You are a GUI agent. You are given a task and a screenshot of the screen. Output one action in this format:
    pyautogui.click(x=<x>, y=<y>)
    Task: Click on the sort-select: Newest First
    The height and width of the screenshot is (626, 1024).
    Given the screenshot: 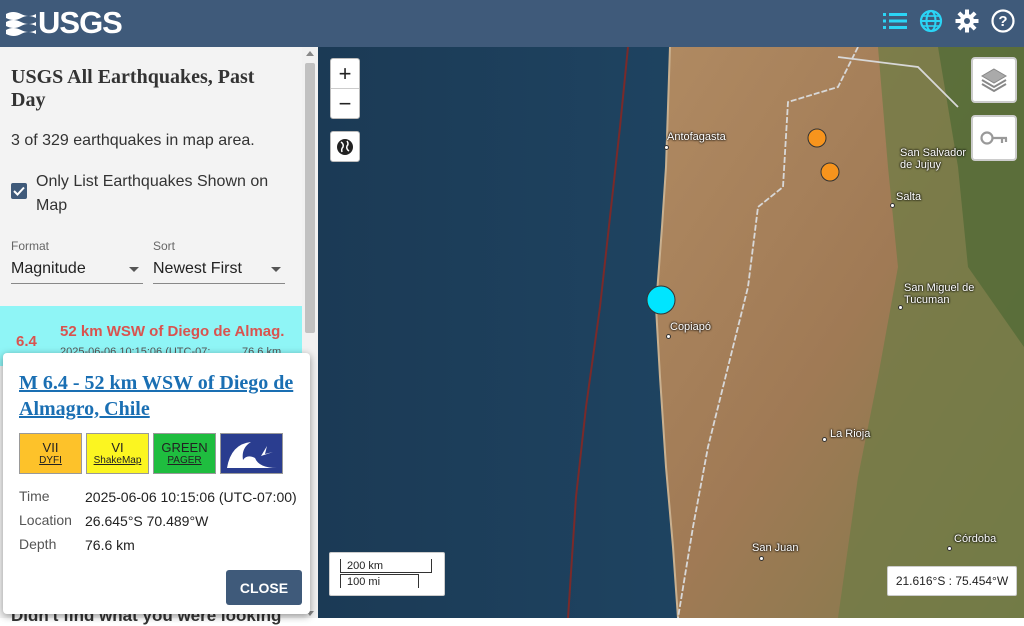 What is the action you would take?
    pyautogui.click(x=219, y=270)
    